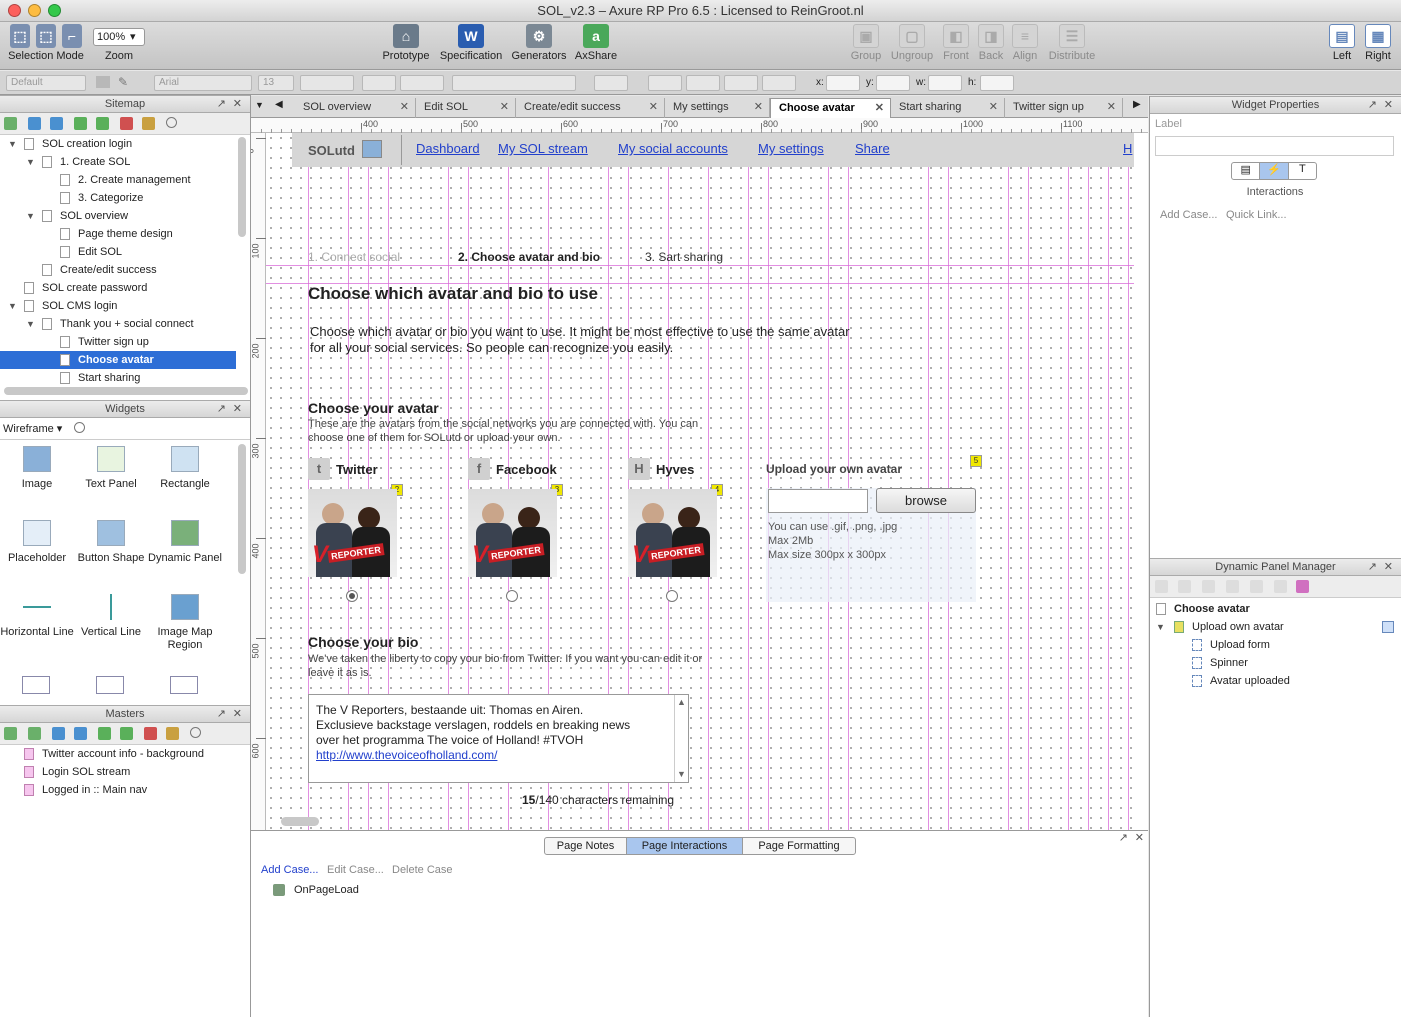  I want to click on delete-page-icon, so click(126, 123).